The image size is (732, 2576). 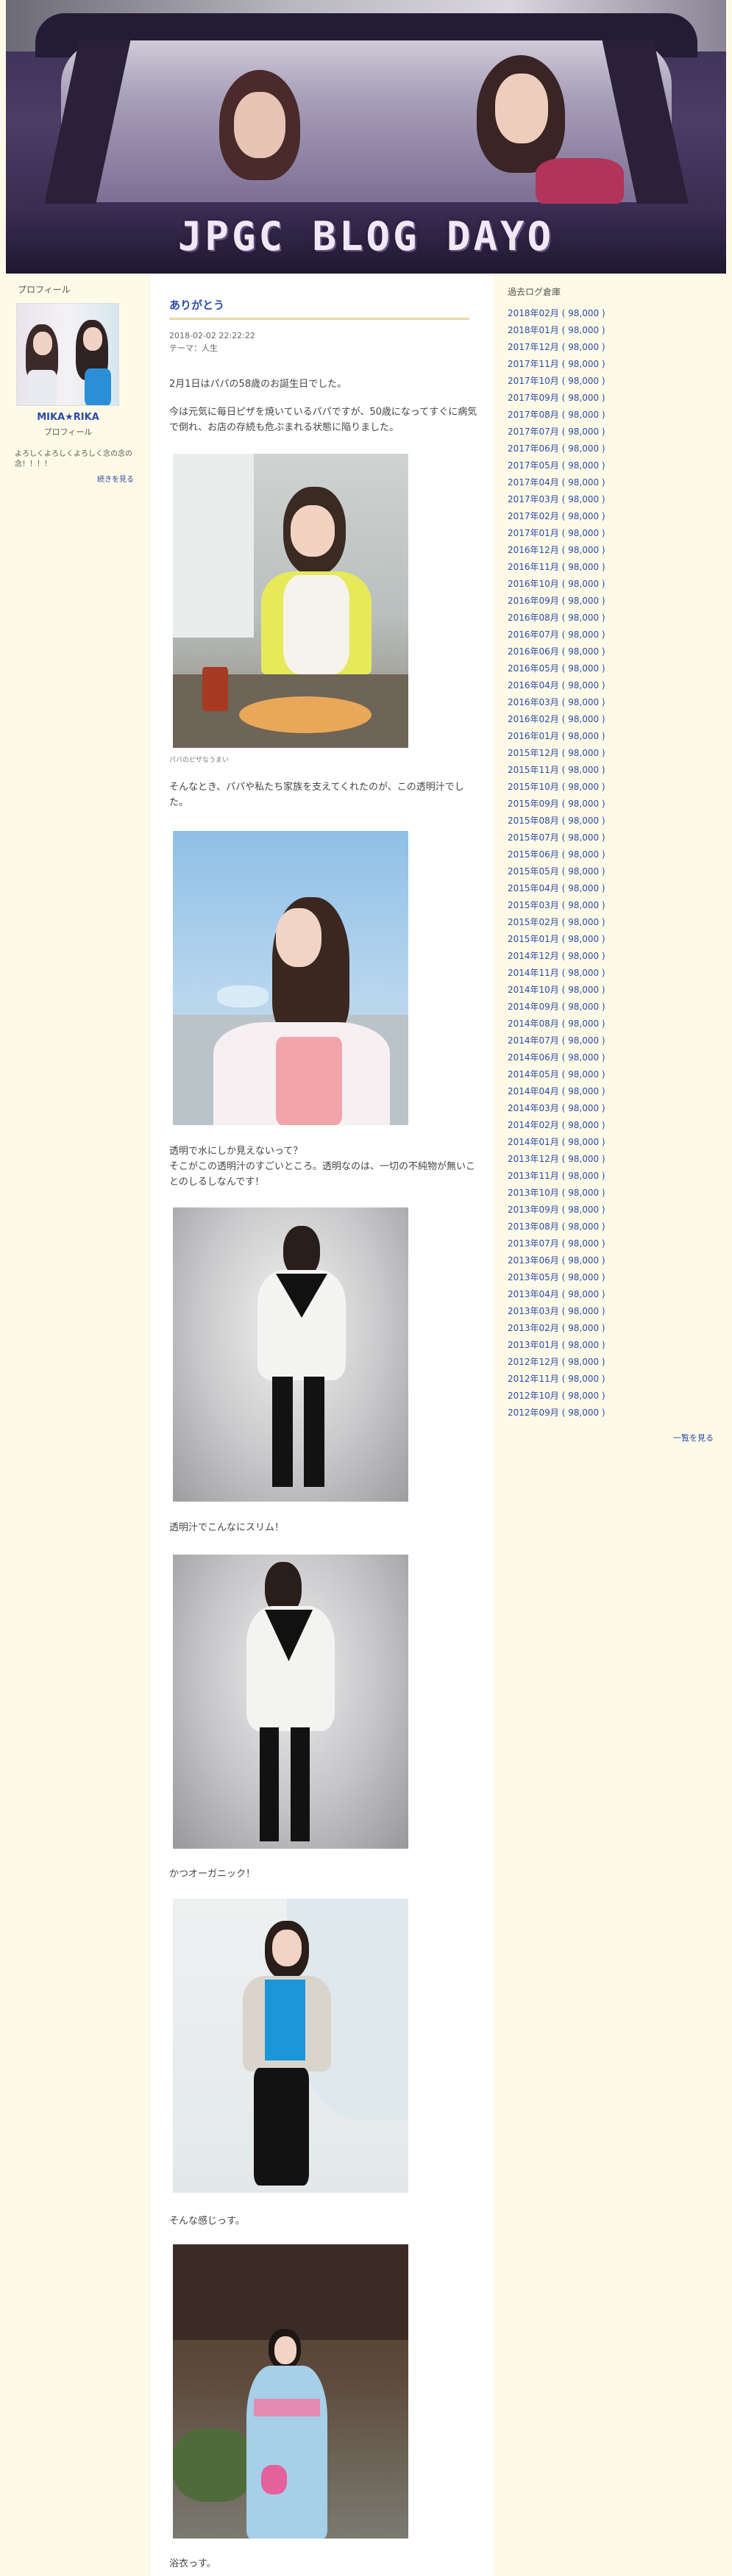 I want to click on archive-link: 2017年04月 ( 98,000 ), so click(x=556, y=482).